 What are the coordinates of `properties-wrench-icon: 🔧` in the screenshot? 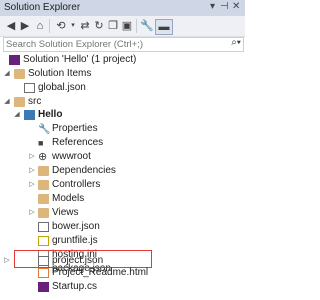 It's located at (147, 26).